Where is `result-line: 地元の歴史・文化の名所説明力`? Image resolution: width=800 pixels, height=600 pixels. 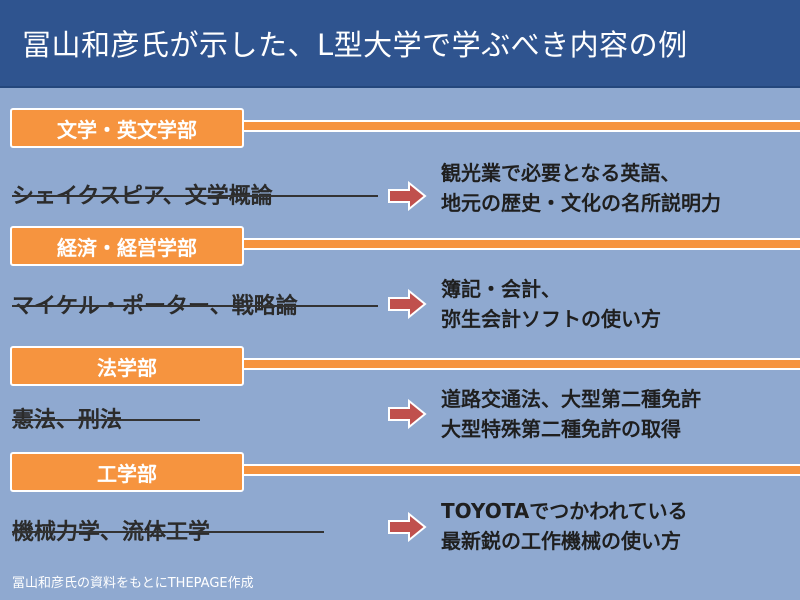
result-line: 地元の歴史・文化の名所説明力 is located at coordinates (581, 203).